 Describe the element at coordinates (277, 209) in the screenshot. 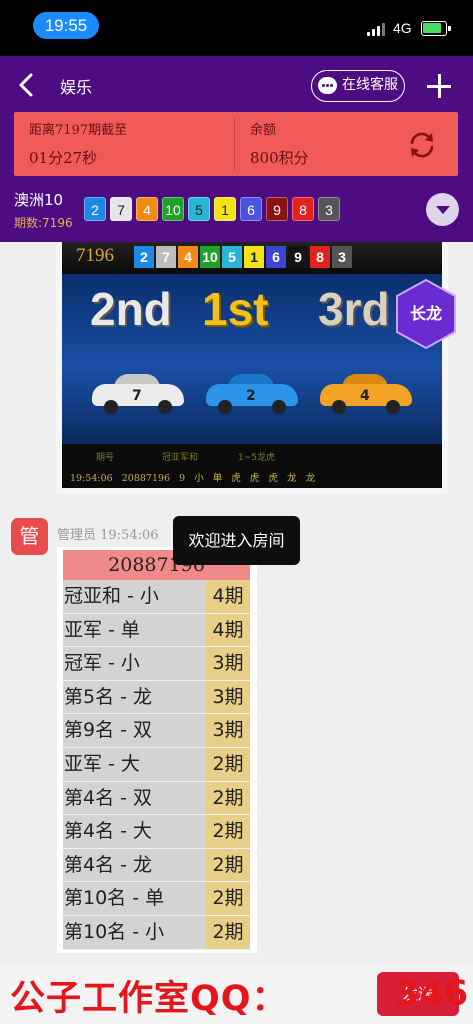

I see `result-ball: 9` at that location.